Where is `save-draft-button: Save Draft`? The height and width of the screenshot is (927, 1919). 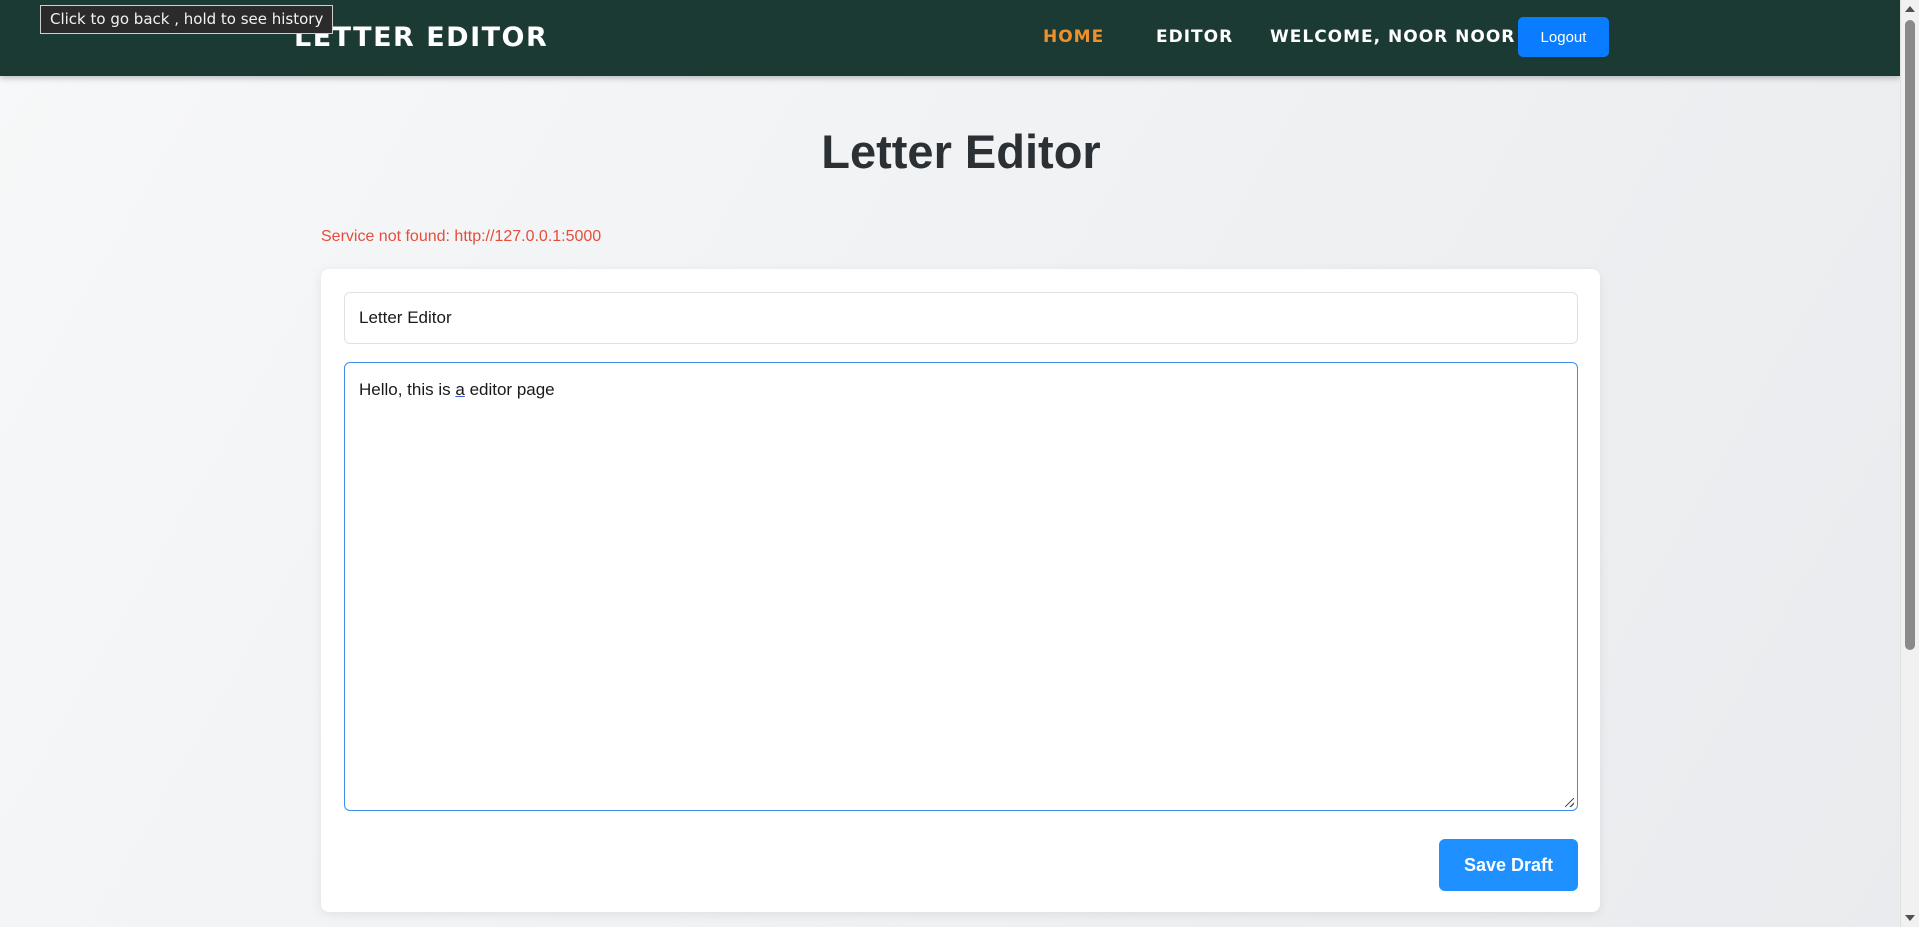
save-draft-button: Save Draft is located at coordinates (1508, 865).